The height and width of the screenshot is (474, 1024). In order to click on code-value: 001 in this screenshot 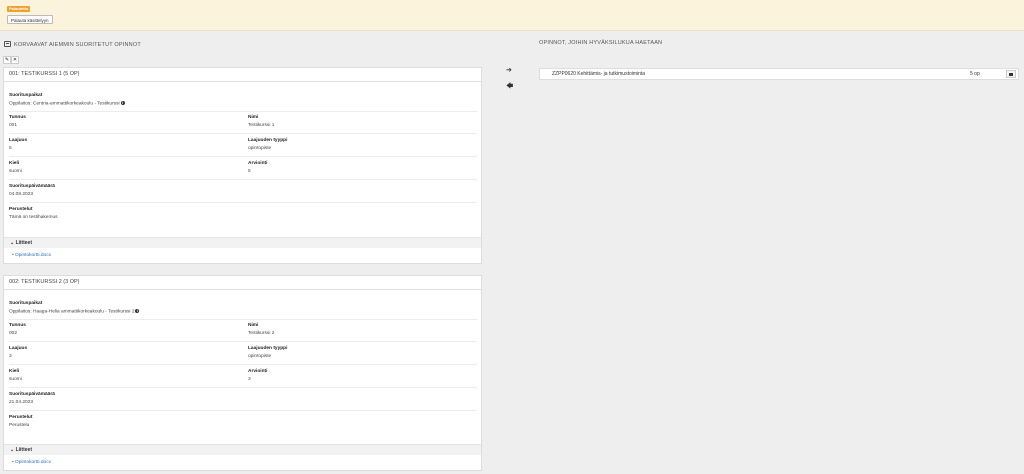, I will do `click(13, 125)`.